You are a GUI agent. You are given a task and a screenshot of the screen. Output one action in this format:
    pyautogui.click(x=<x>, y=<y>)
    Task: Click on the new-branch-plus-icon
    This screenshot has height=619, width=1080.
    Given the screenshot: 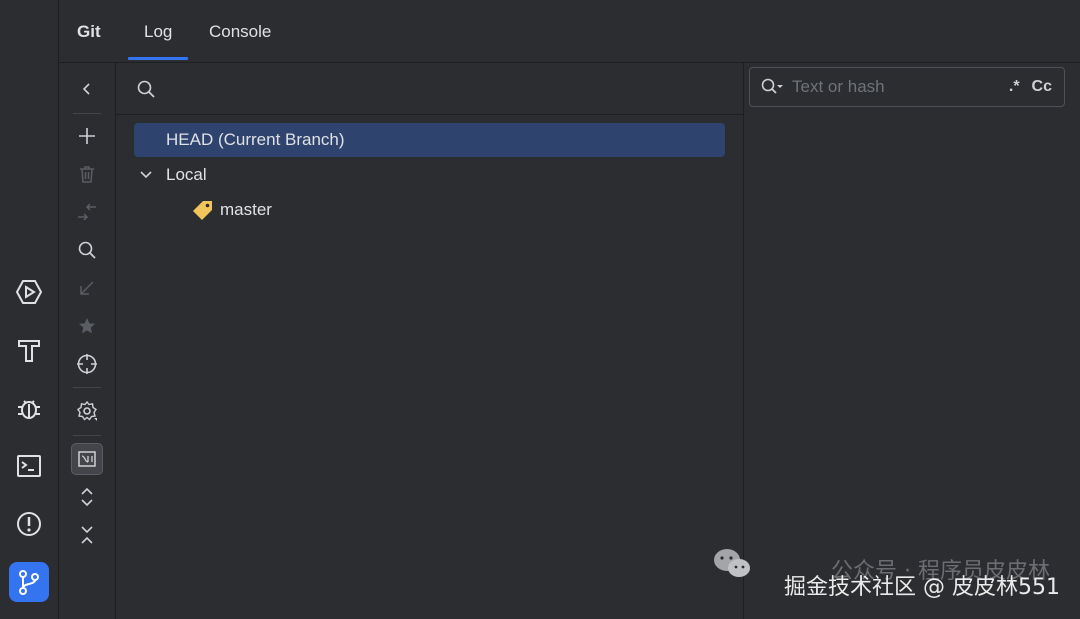 What is the action you would take?
    pyautogui.click(x=87, y=136)
    